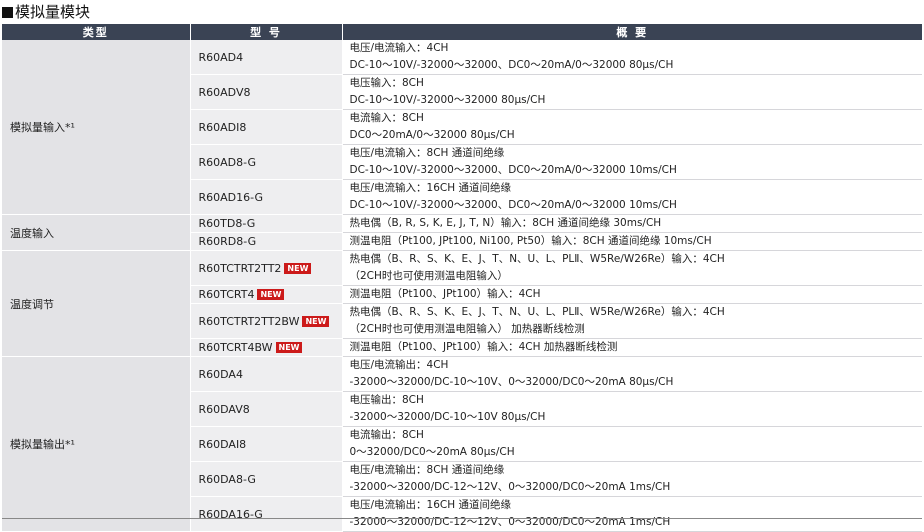 This screenshot has width=924, height=532. I want to click on model-name: R60ADV8, so click(266, 92).